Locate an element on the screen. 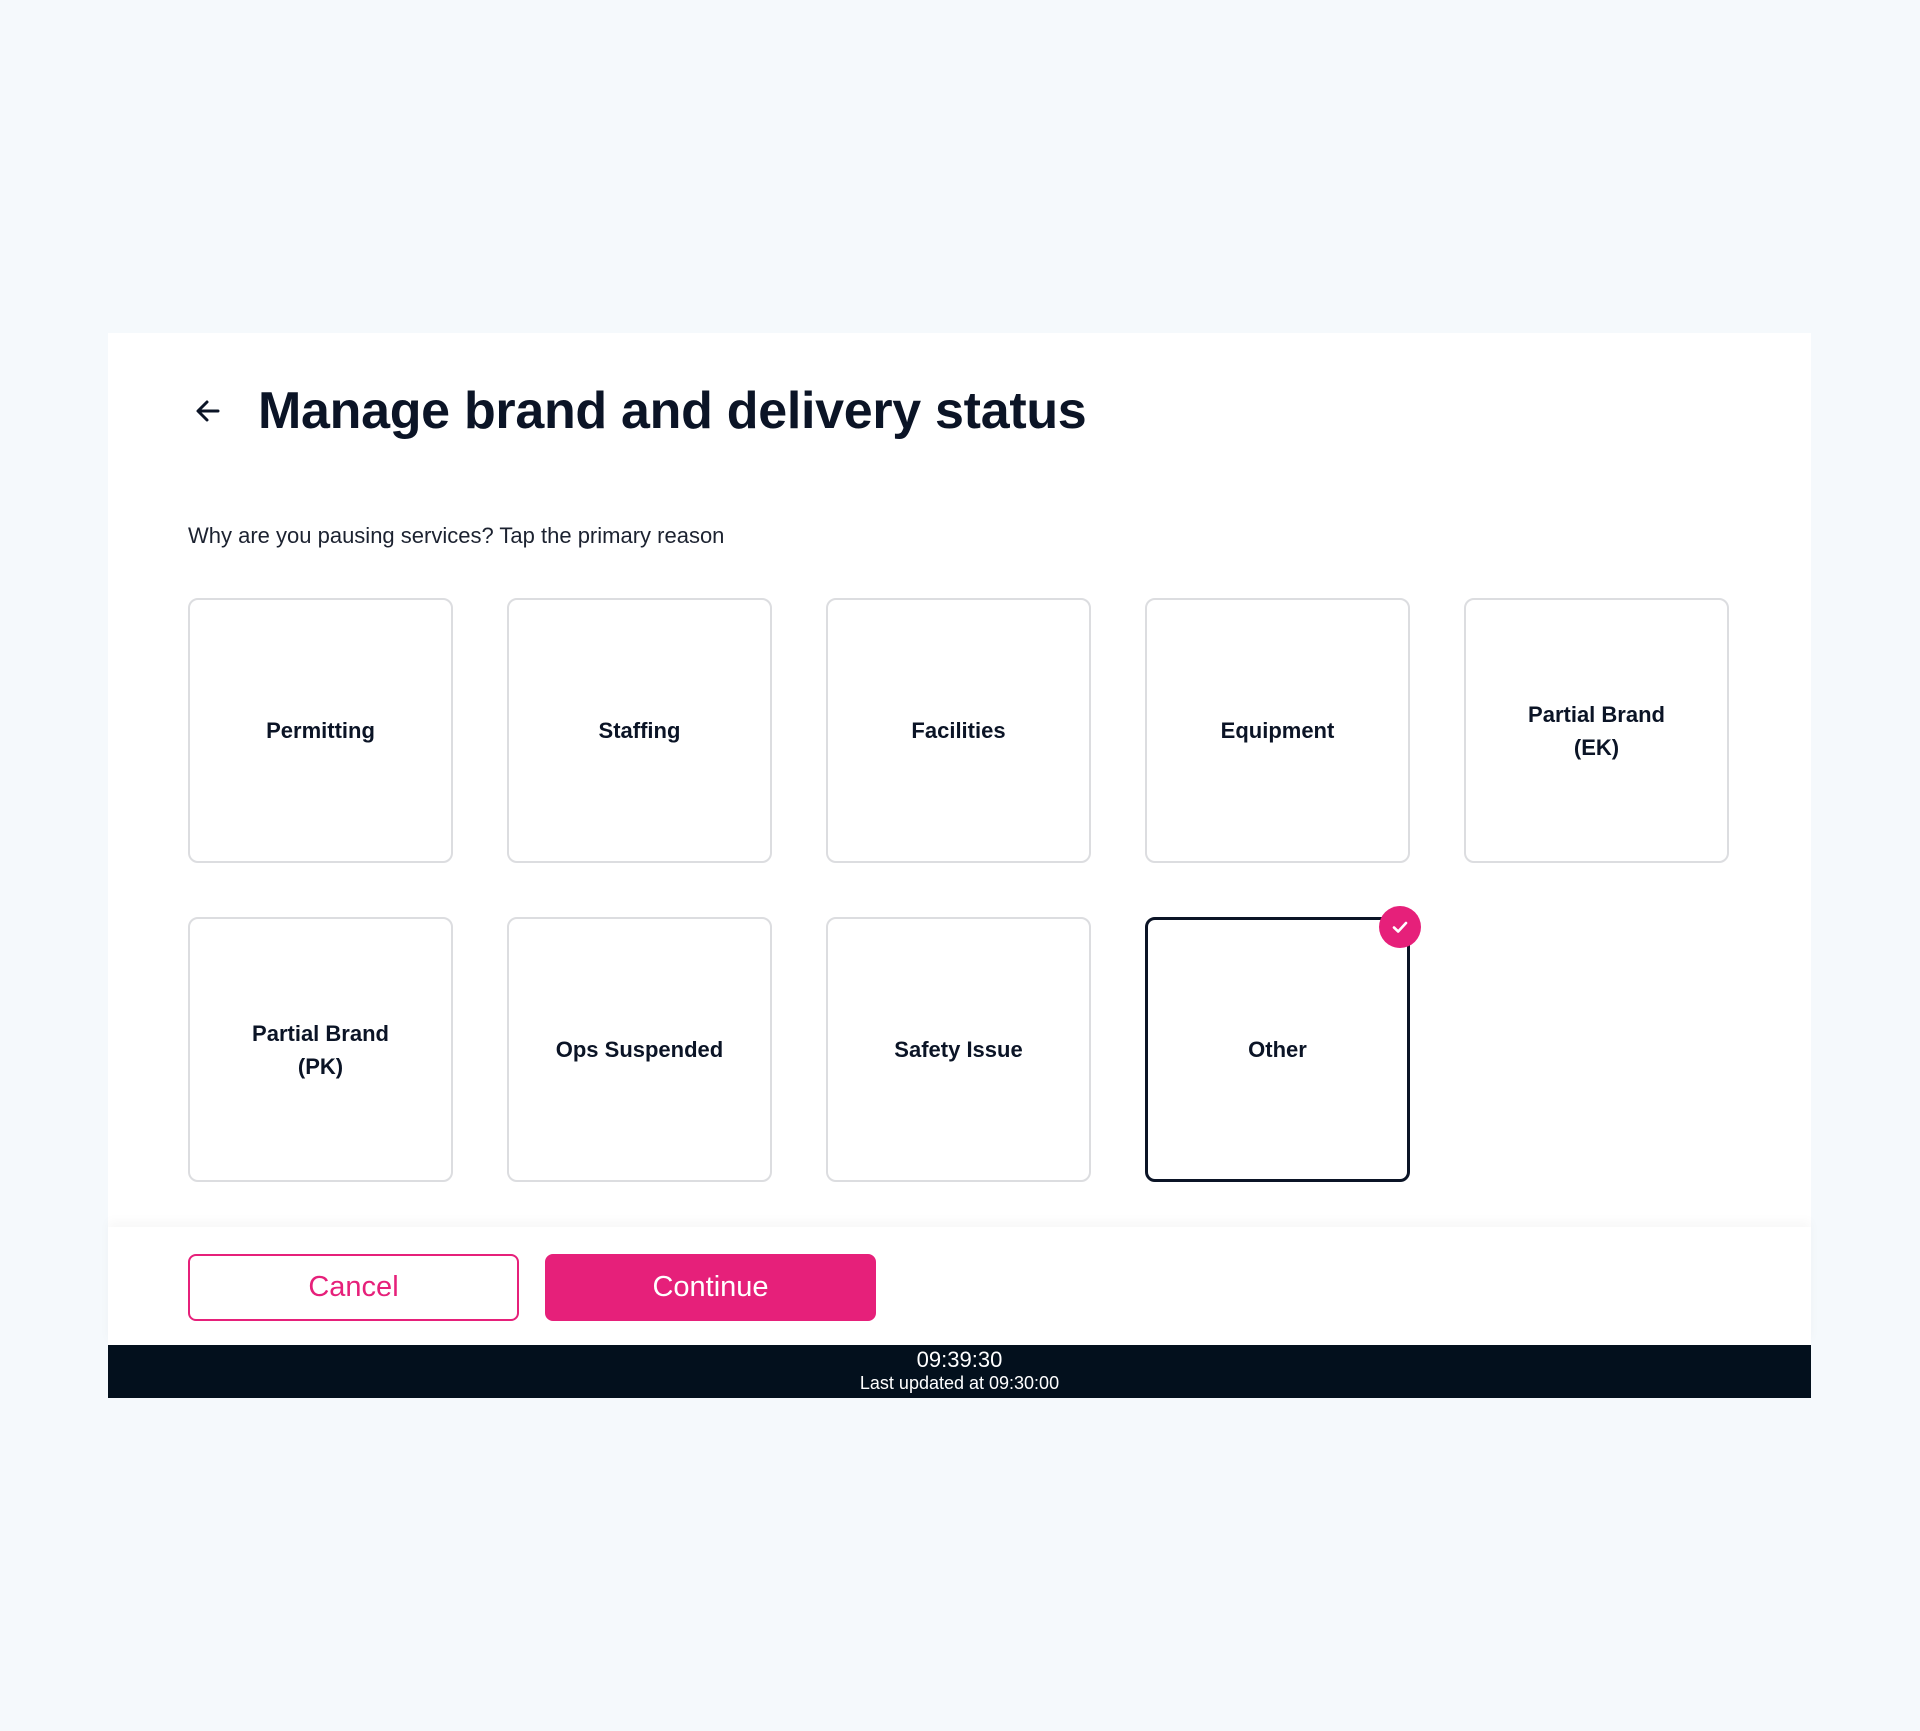 Image resolution: width=1920 pixels, height=1731 pixels. reason-label: Facilities is located at coordinates (958, 730).